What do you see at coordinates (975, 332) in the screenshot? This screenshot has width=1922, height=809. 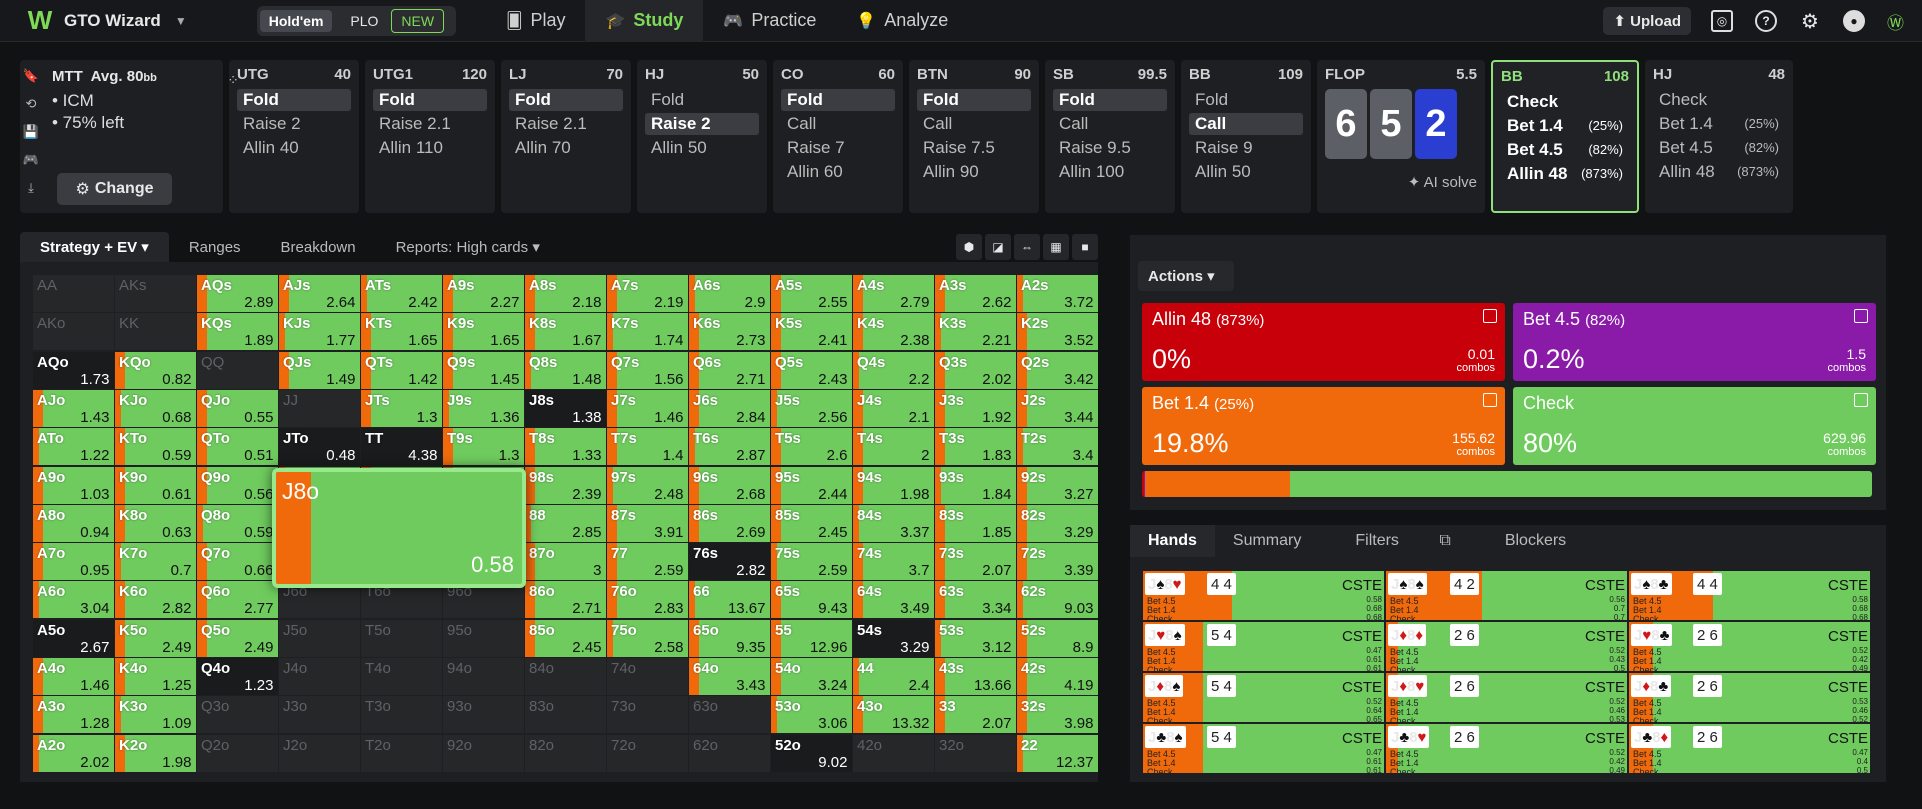 I see `hand-cell: 2.21 K3s` at bounding box center [975, 332].